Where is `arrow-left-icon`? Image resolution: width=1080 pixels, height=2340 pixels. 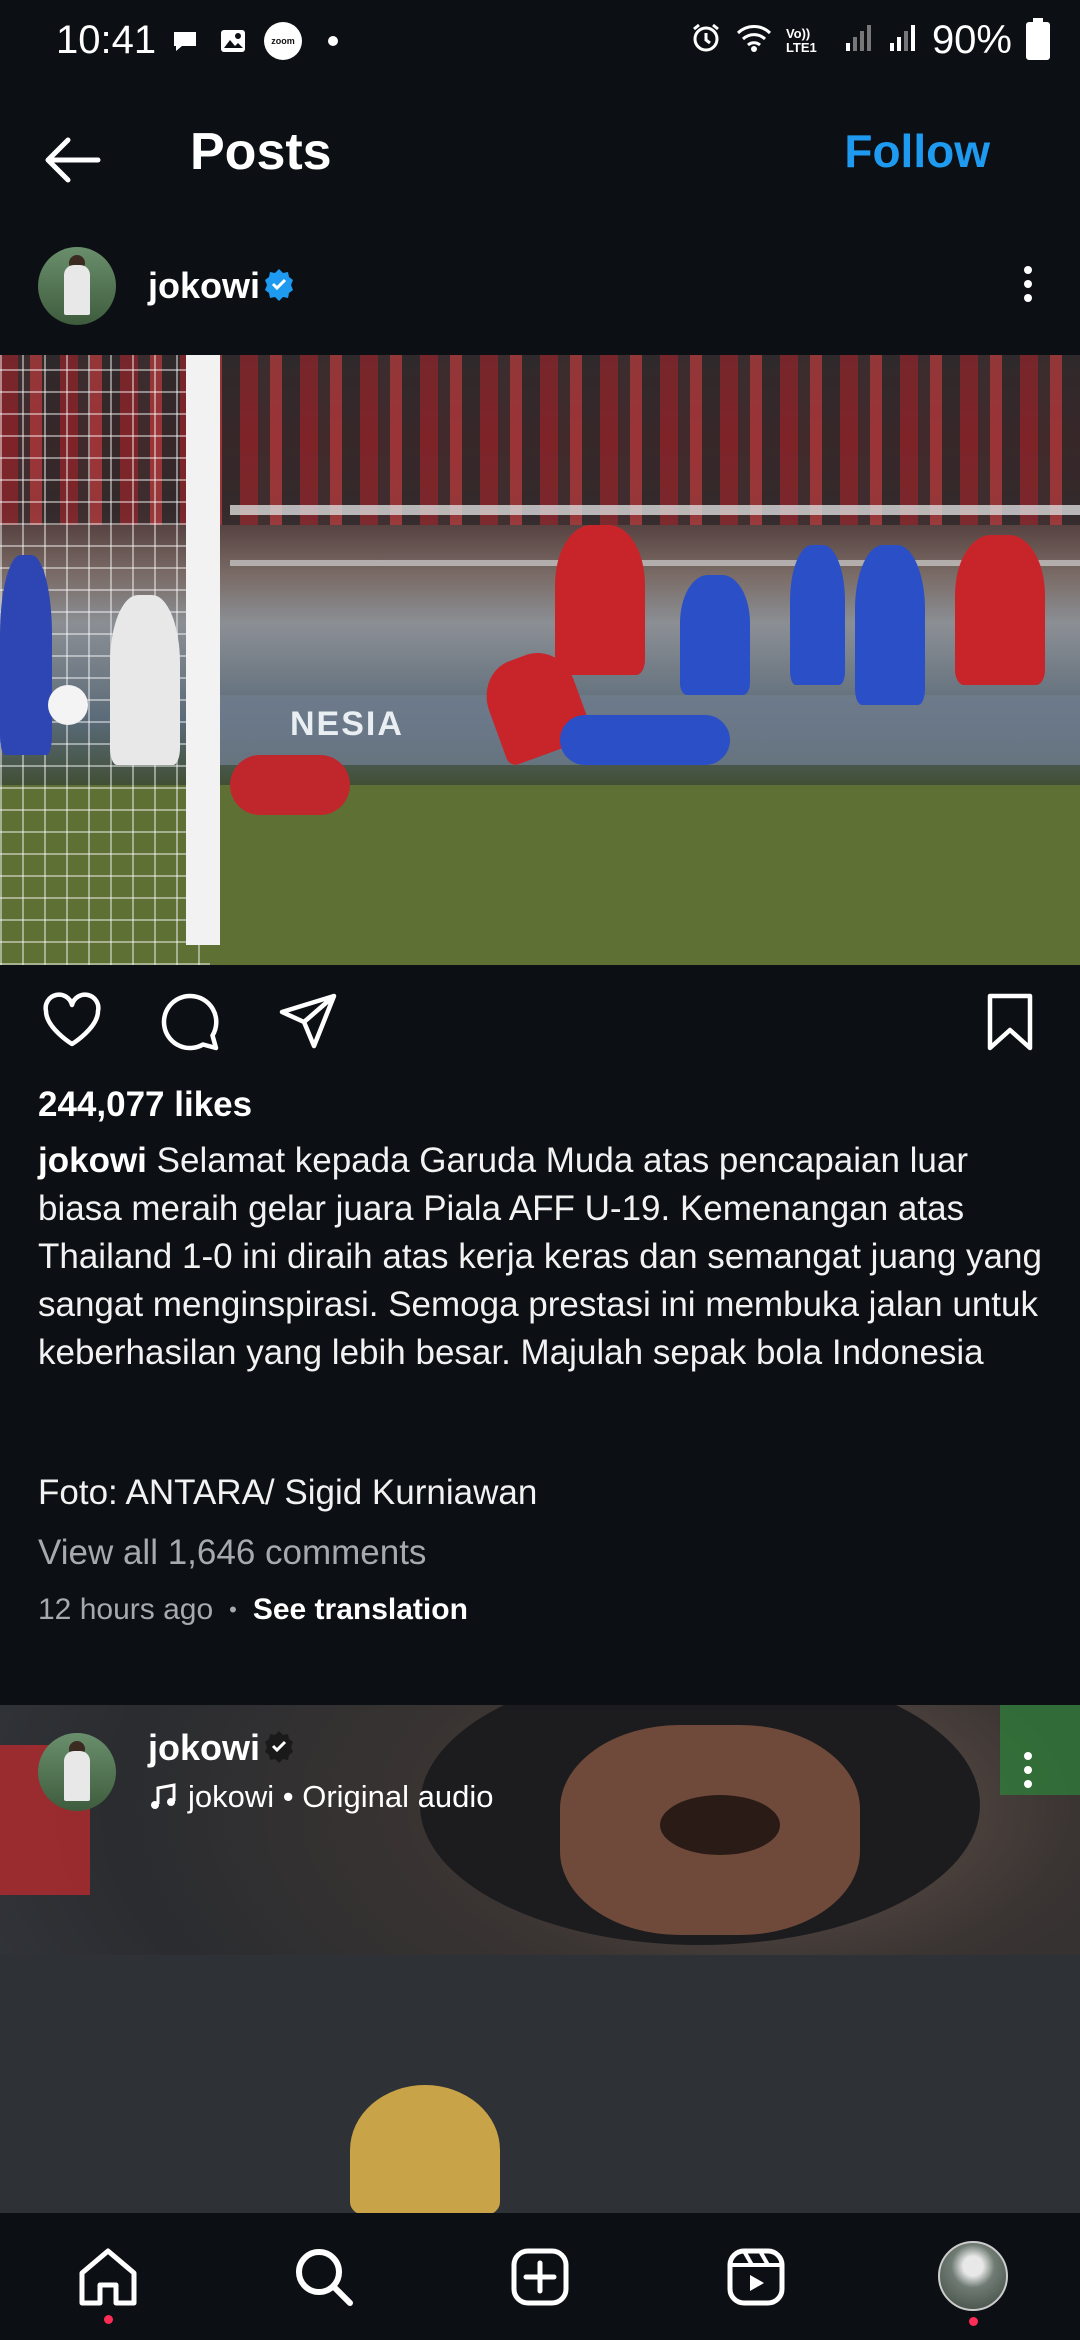 arrow-left-icon is located at coordinates (73, 160).